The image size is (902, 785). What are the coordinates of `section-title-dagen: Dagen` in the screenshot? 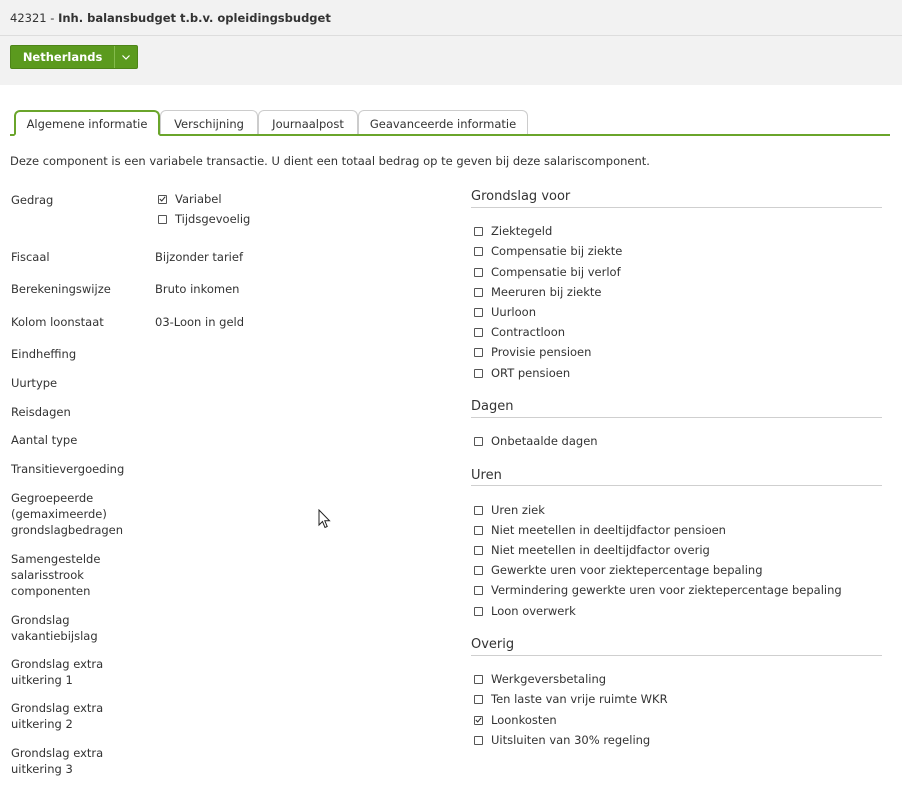 It's located at (492, 406).